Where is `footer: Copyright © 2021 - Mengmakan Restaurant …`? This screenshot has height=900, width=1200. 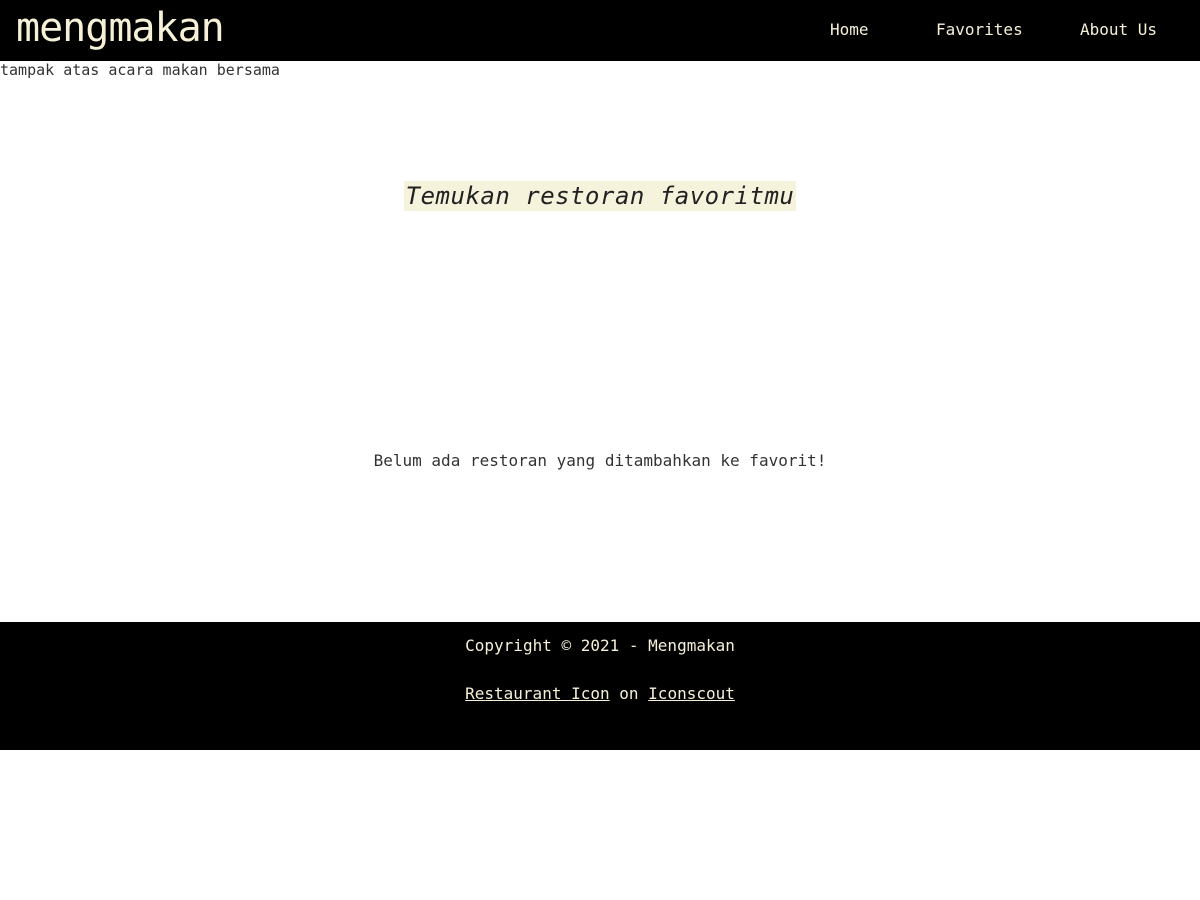
footer: Copyright © 2021 - Mengmakan Restaurant … is located at coordinates (600, 686).